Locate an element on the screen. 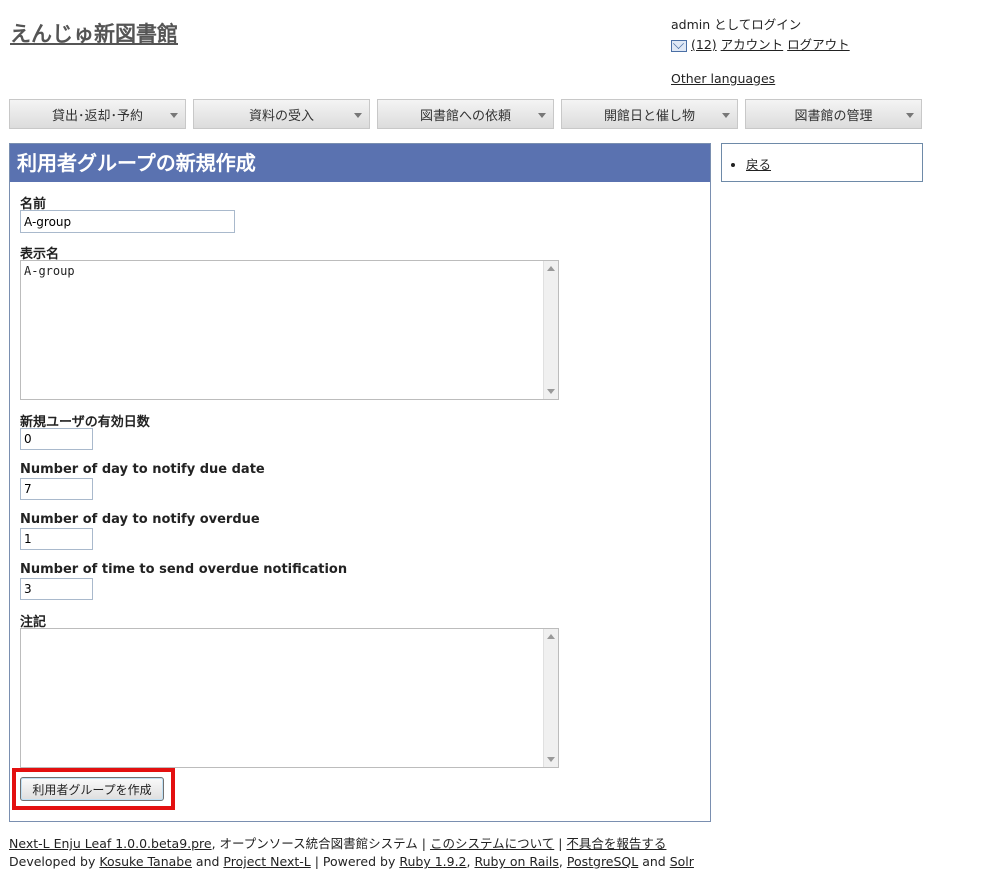 The width and height of the screenshot is (1003, 877). name-input is located at coordinates (127, 221).